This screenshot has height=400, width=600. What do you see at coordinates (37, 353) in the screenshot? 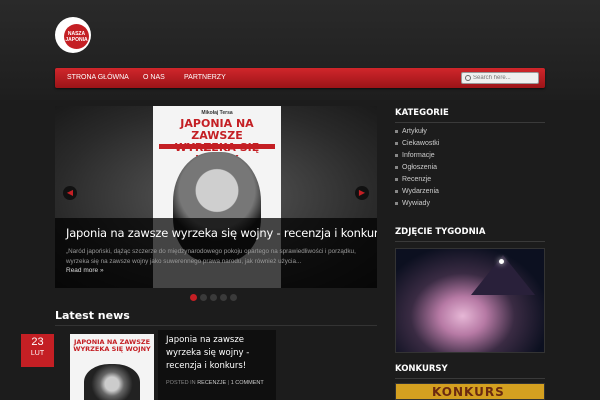
I see `post-date-month: LUT` at bounding box center [37, 353].